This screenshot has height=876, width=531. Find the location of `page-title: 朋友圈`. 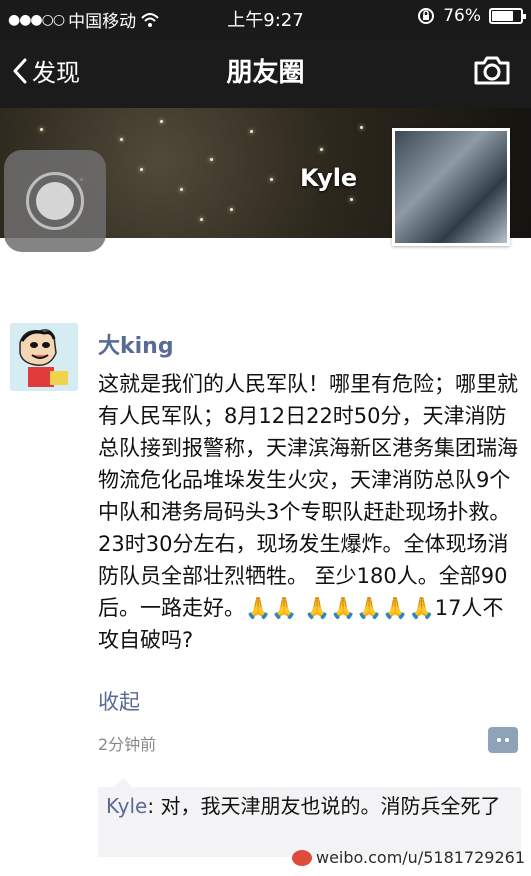

page-title: 朋友圈 is located at coordinates (265, 73).